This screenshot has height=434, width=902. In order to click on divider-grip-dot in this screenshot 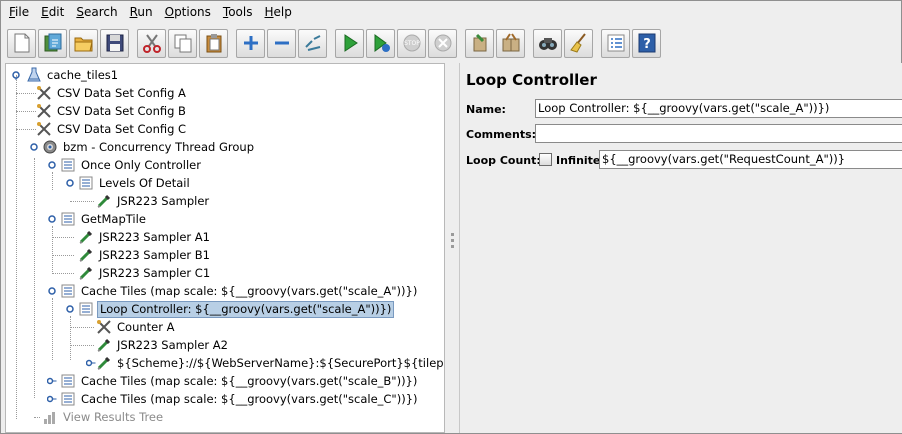, I will do `click(452, 234)`.